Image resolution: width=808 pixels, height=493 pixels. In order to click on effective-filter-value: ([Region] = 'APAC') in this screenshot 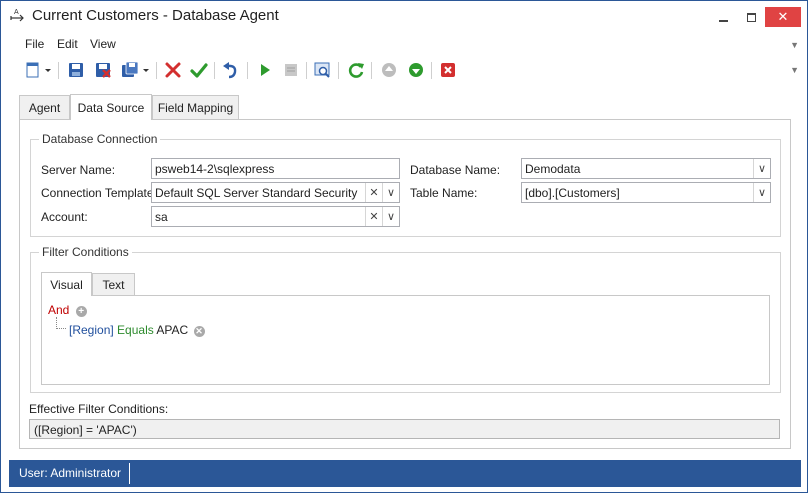, I will do `click(85, 430)`.